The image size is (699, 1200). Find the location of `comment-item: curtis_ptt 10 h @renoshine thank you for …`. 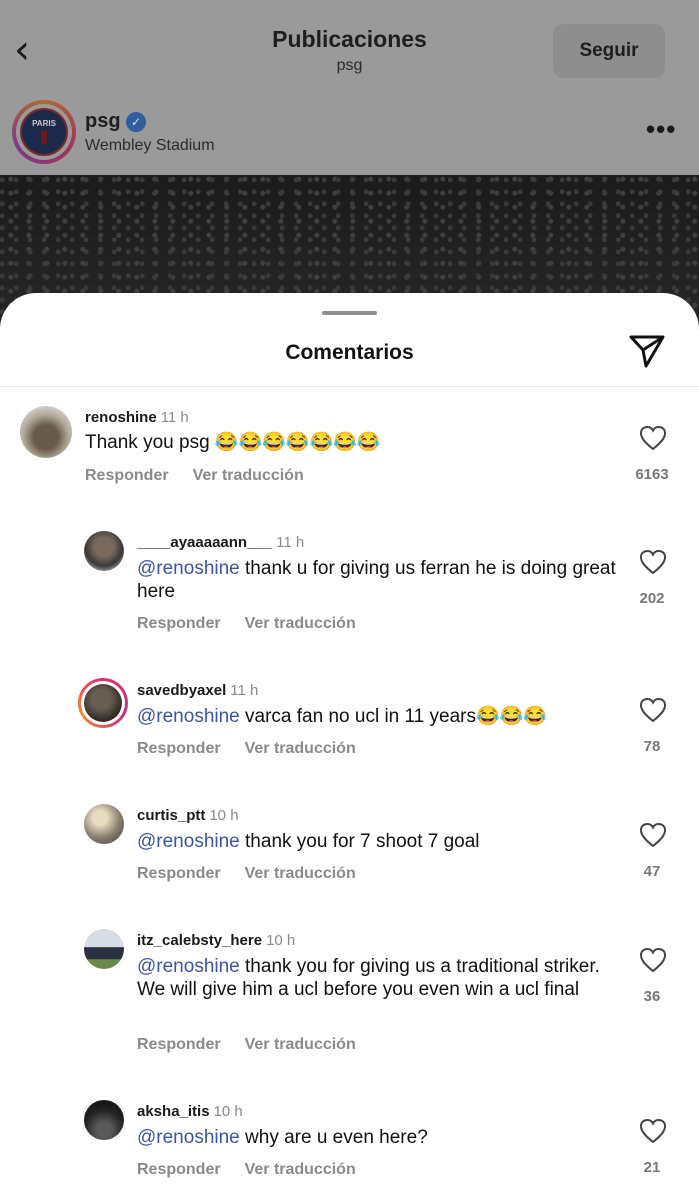

comment-item: curtis_ptt 10 h @renoshine thank you for … is located at coordinates (349, 852).